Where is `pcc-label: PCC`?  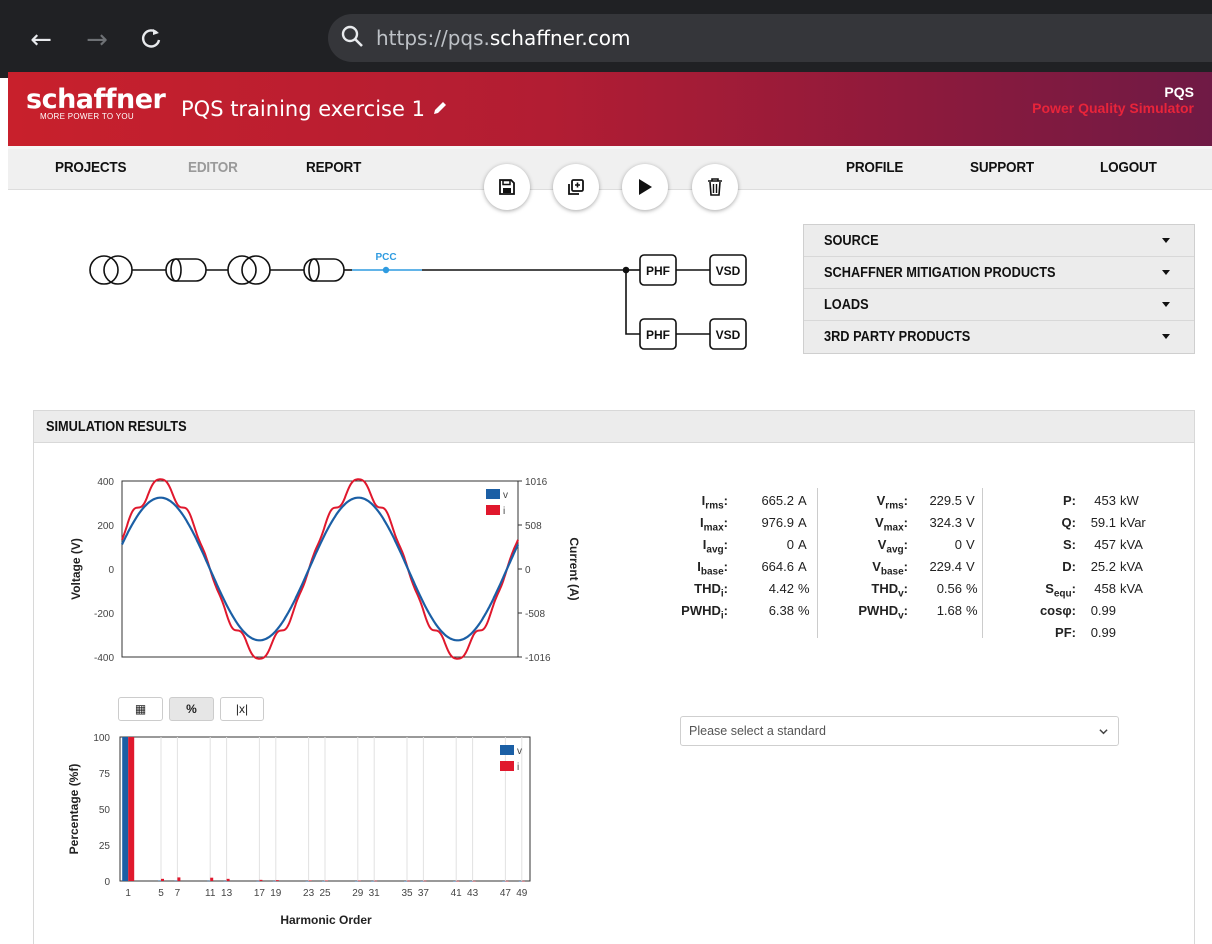 pcc-label: PCC is located at coordinates (385, 257).